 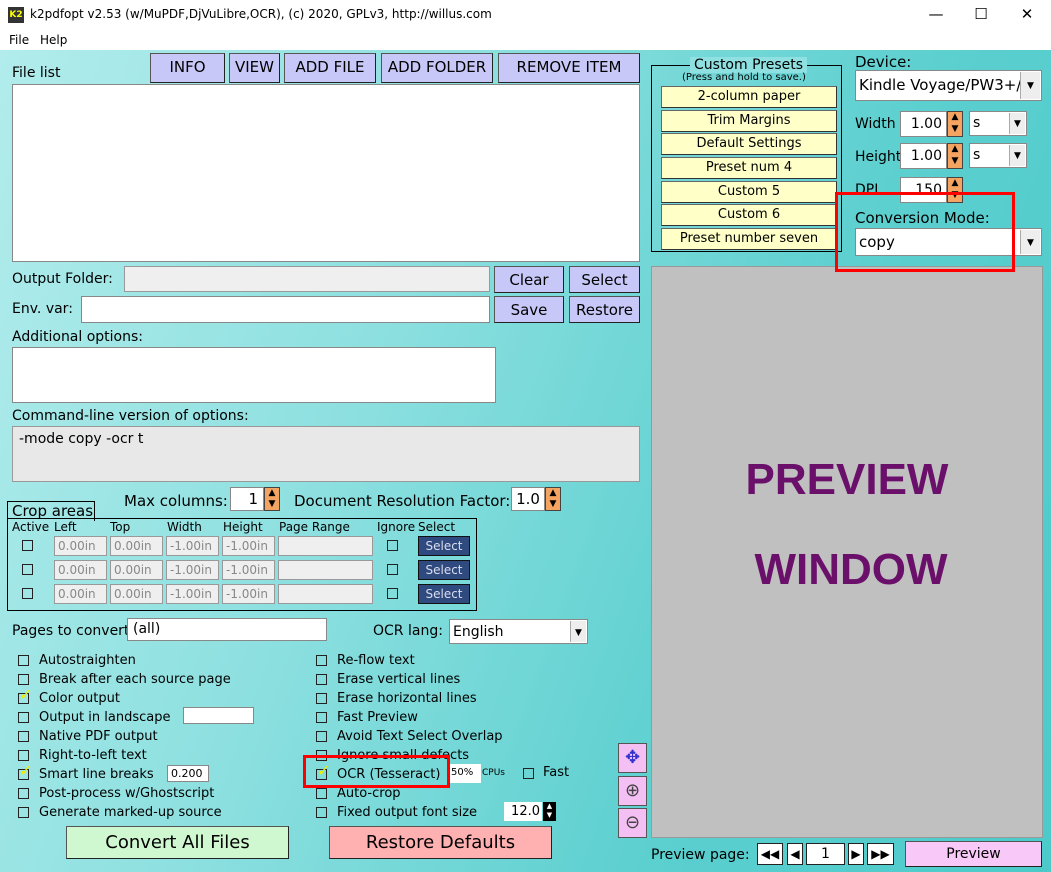 What do you see at coordinates (227, 629) in the screenshot?
I see `pages-input: (all)` at bounding box center [227, 629].